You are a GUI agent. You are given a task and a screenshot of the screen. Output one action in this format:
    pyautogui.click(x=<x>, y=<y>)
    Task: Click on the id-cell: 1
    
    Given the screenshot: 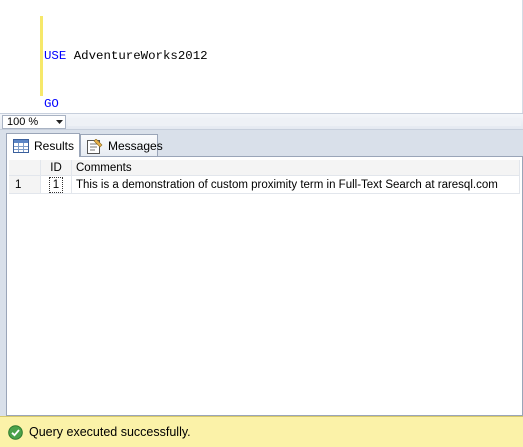 What is the action you would take?
    pyautogui.click(x=56, y=185)
    